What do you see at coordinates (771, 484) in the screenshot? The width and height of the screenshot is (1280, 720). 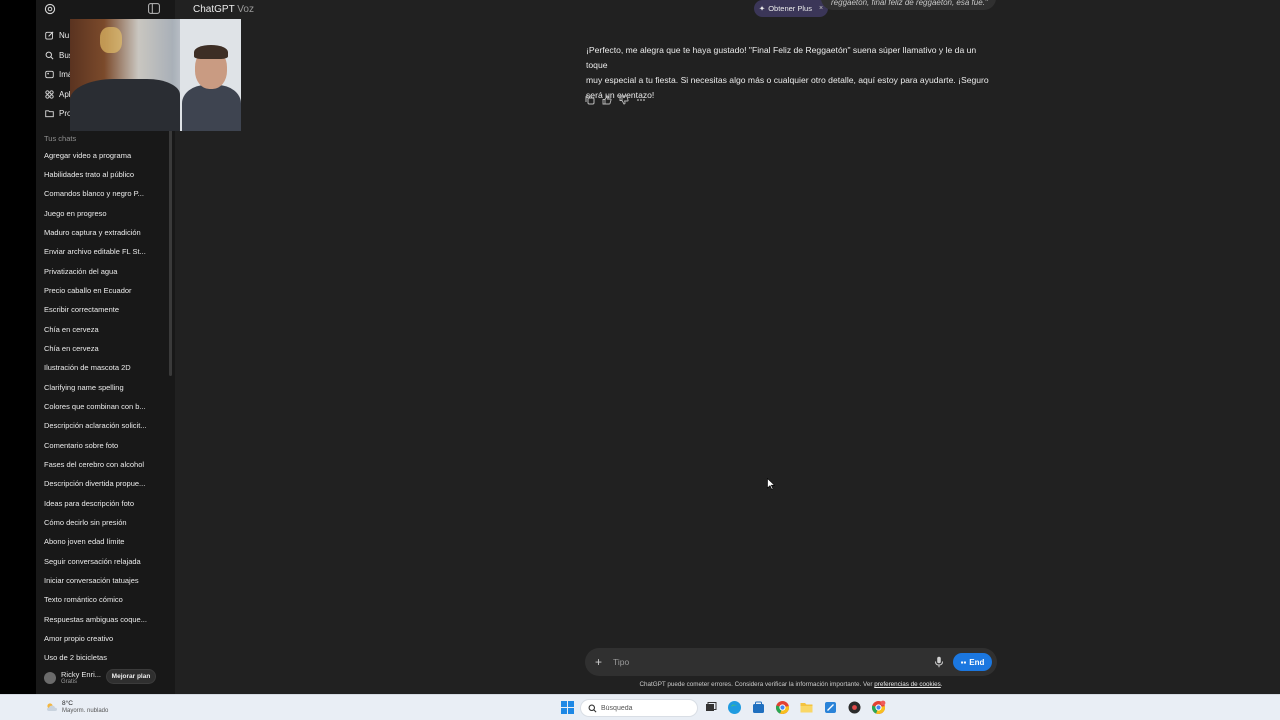 I see `mouse-cursor-icon` at bounding box center [771, 484].